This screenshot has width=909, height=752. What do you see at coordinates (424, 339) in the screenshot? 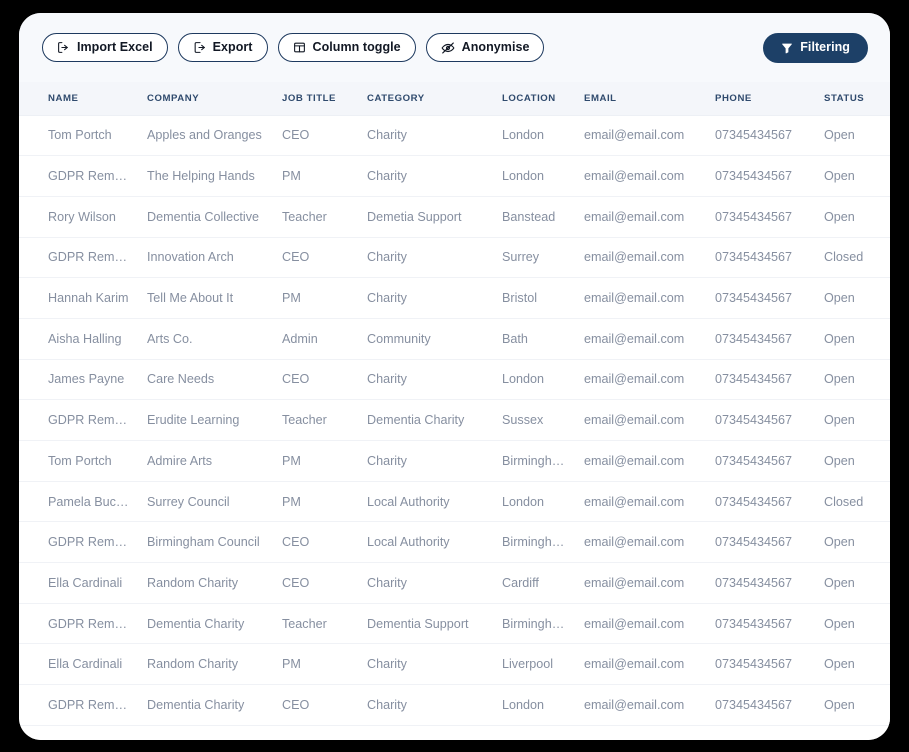
I see `cell-category: Community` at bounding box center [424, 339].